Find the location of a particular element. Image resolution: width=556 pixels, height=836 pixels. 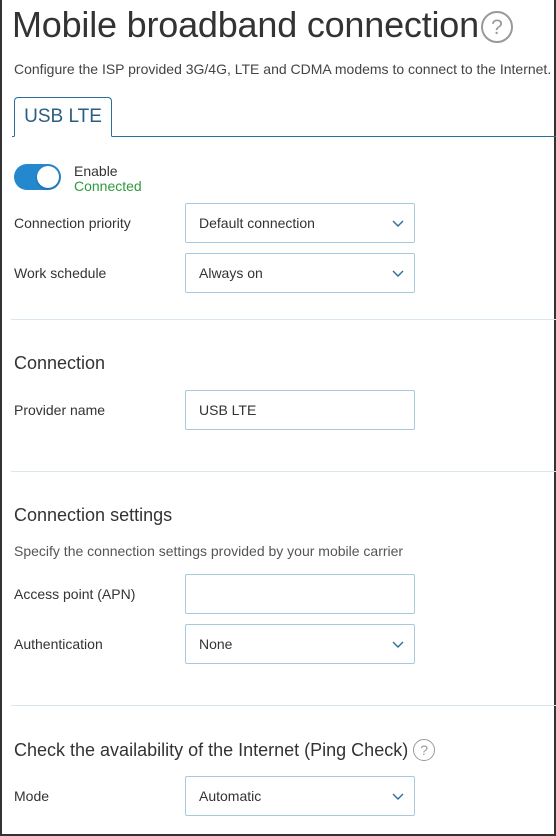

work-schedule-label: Work schedule is located at coordinates (60, 273).